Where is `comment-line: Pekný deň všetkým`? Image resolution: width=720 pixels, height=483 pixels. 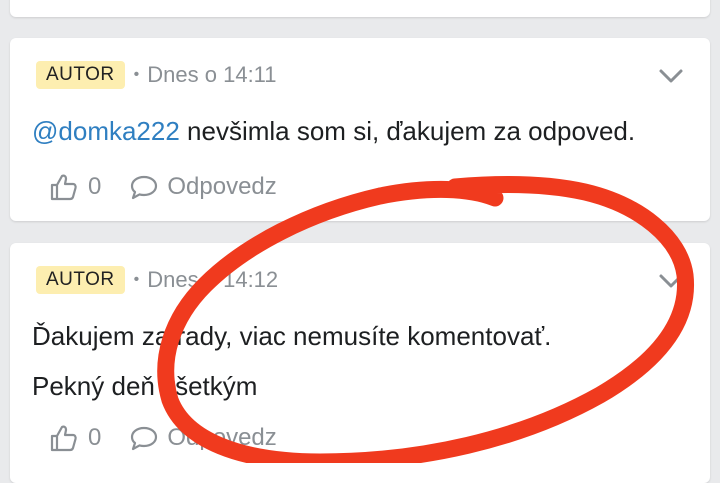
comment-line: Pekný deň všetkým is located at coordinates (145, 386).